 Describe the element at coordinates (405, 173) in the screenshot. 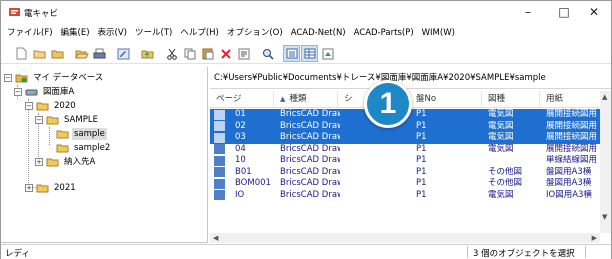

I see `file-row: B01 BricsCAD Draw P1 その他図 盤図用A3横` at that location.